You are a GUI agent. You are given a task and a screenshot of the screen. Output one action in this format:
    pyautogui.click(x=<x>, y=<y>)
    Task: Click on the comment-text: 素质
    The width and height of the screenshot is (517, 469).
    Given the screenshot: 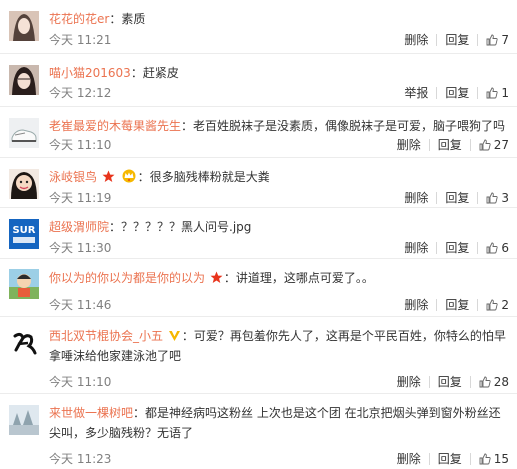 What is the action you would take?
    pyautogui.click(x=133, y=19)
    